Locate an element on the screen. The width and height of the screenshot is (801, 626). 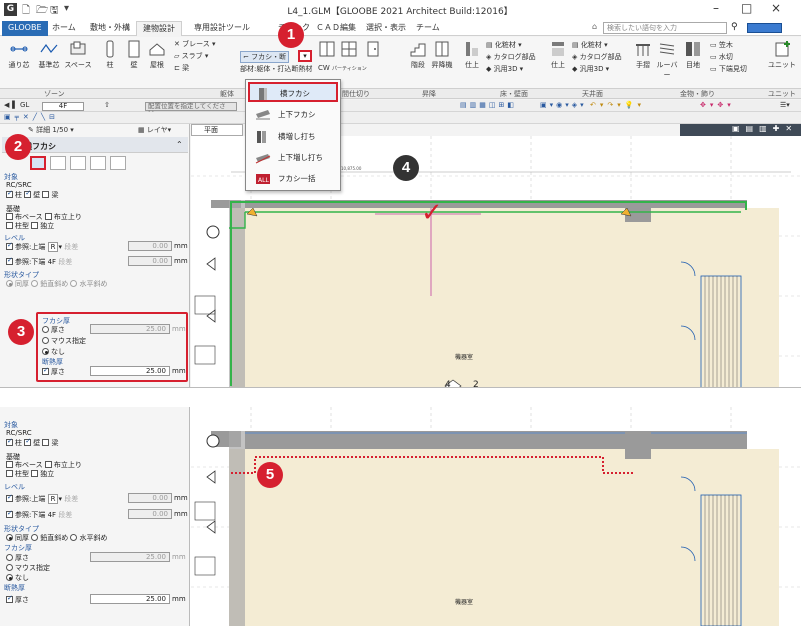
app-icon: G is located at coordinates (10, 9).